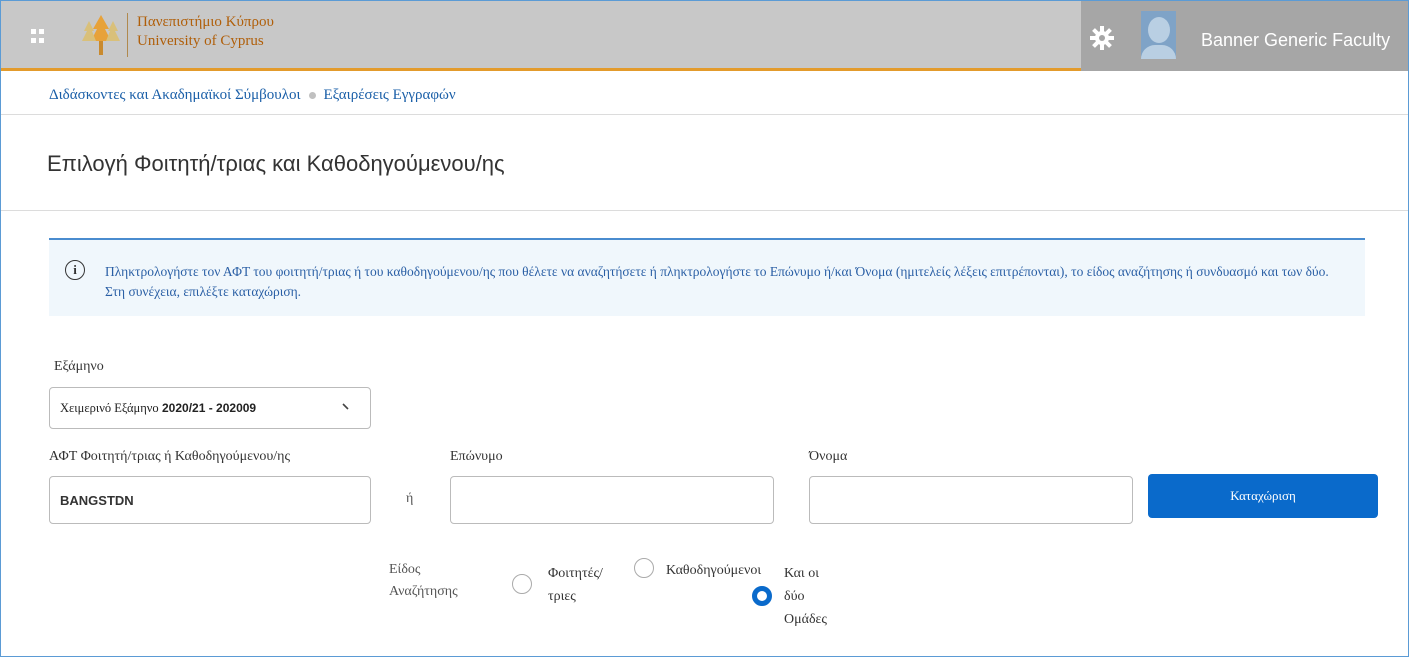 This screenshot has height=657, width=1409. What do you see at coordinates (210, 500) in the screenshot?
I see `student-id-input` at bounding box center [210, 500].